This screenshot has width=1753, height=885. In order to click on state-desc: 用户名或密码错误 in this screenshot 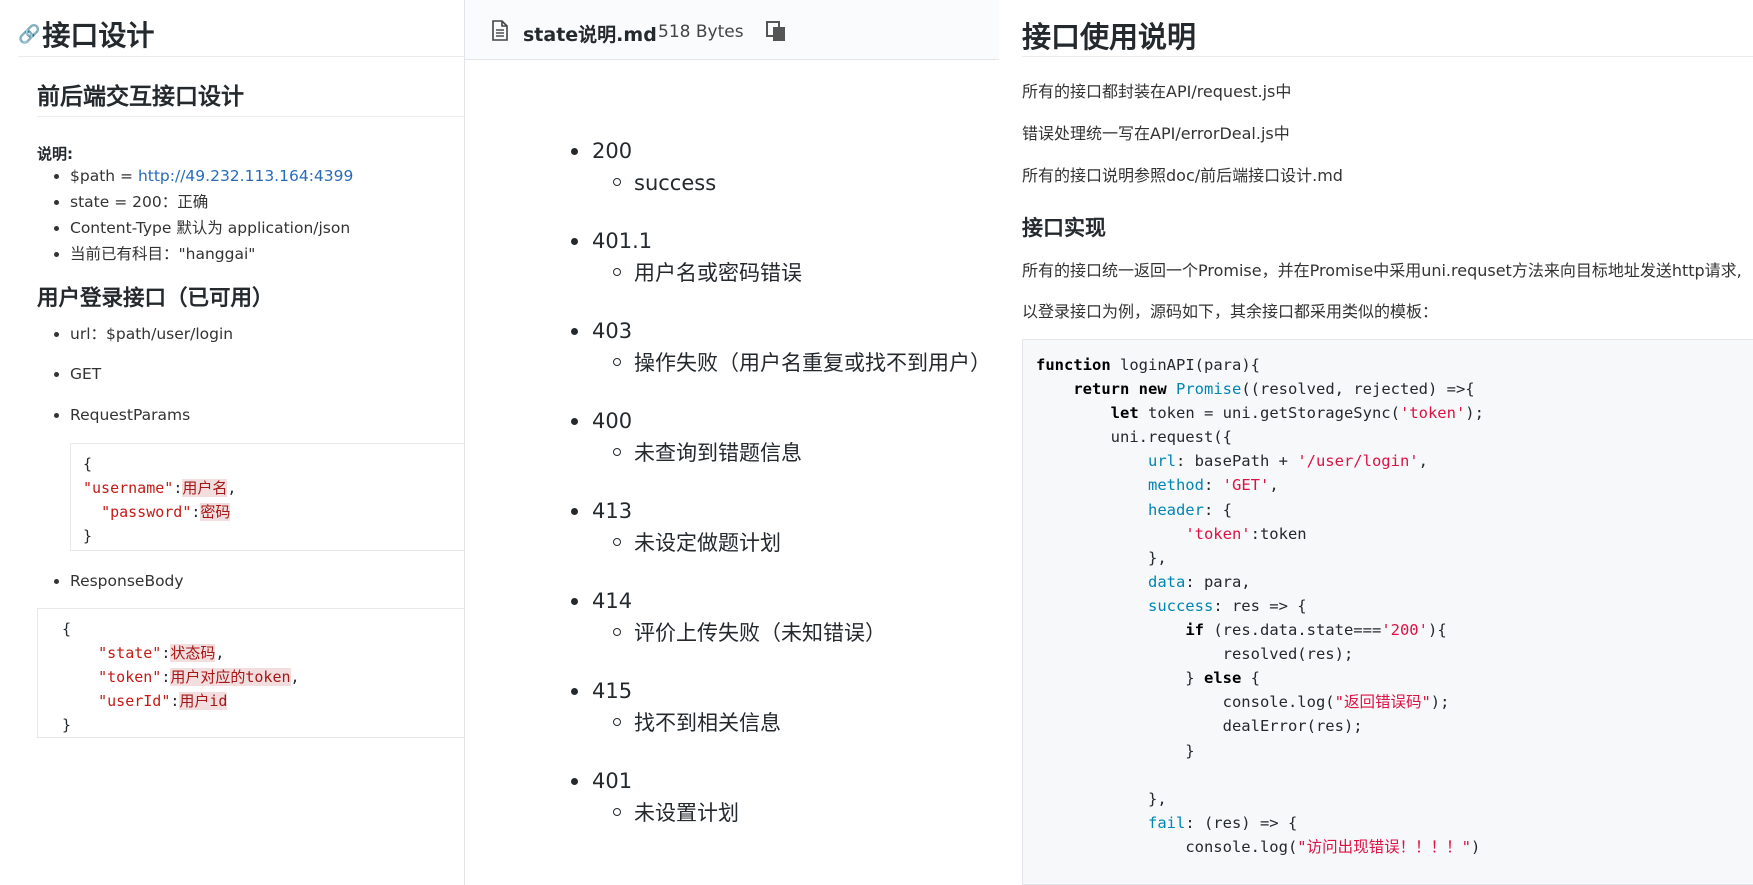, I will do `click(707, 273)`.